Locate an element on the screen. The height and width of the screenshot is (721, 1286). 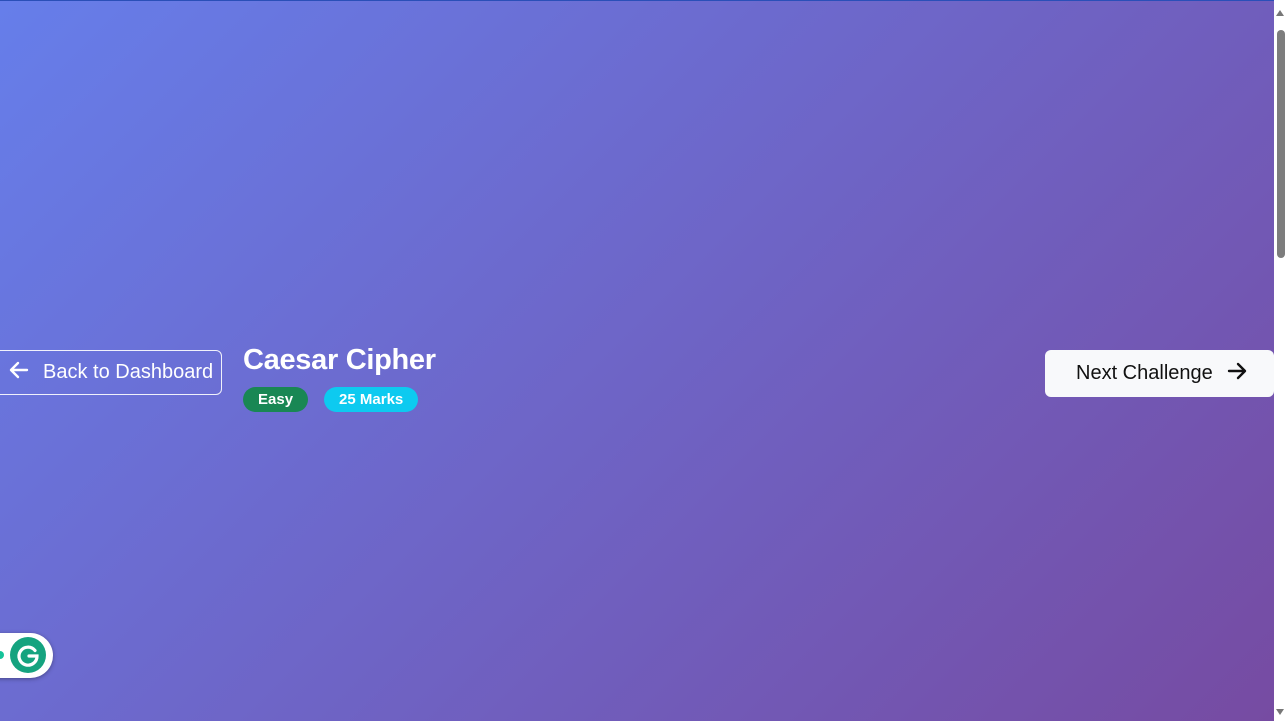
arrow-left-icon is located at coordinates (19, 373).